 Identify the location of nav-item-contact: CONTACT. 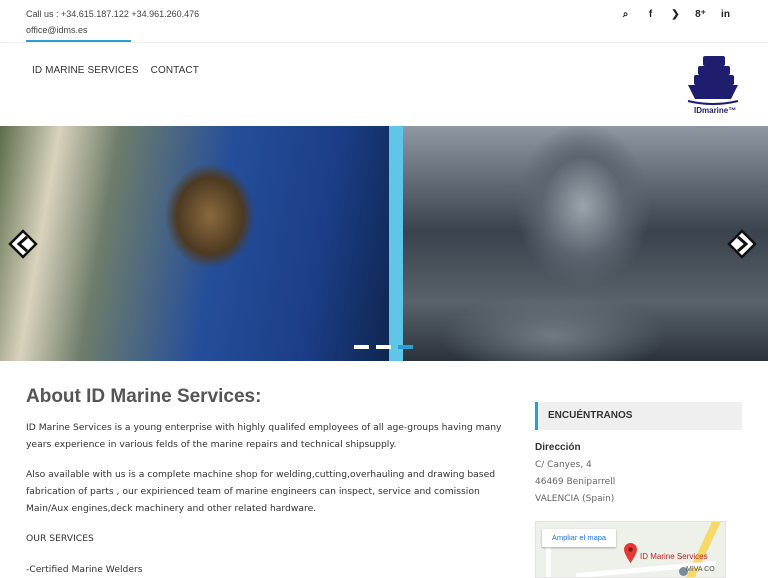
(175, 70).